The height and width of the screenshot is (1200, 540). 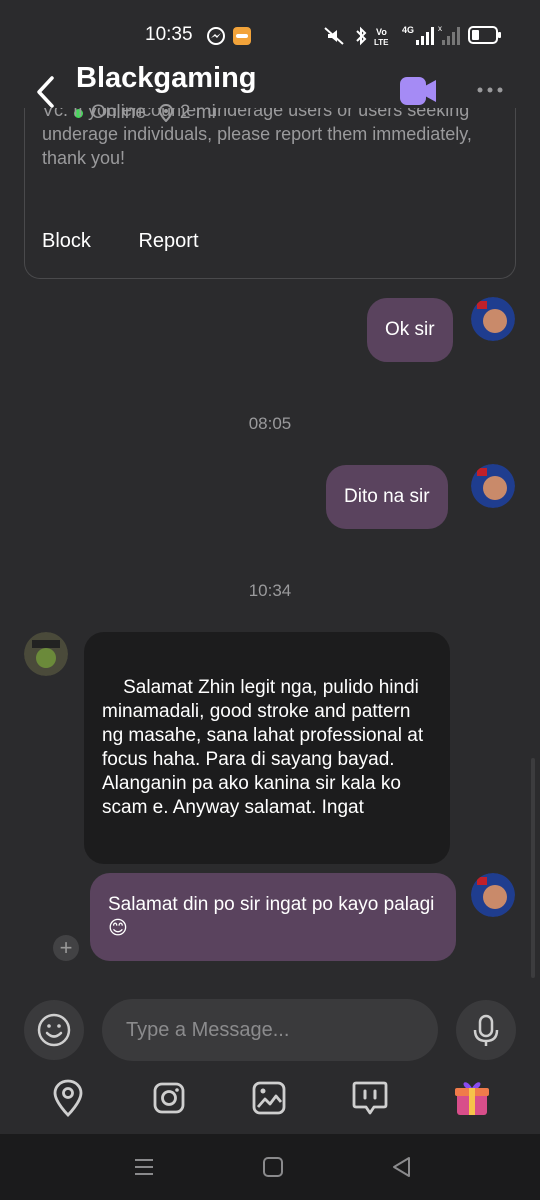 I want to click on emoji-icon, so click(x=54, y=1030).